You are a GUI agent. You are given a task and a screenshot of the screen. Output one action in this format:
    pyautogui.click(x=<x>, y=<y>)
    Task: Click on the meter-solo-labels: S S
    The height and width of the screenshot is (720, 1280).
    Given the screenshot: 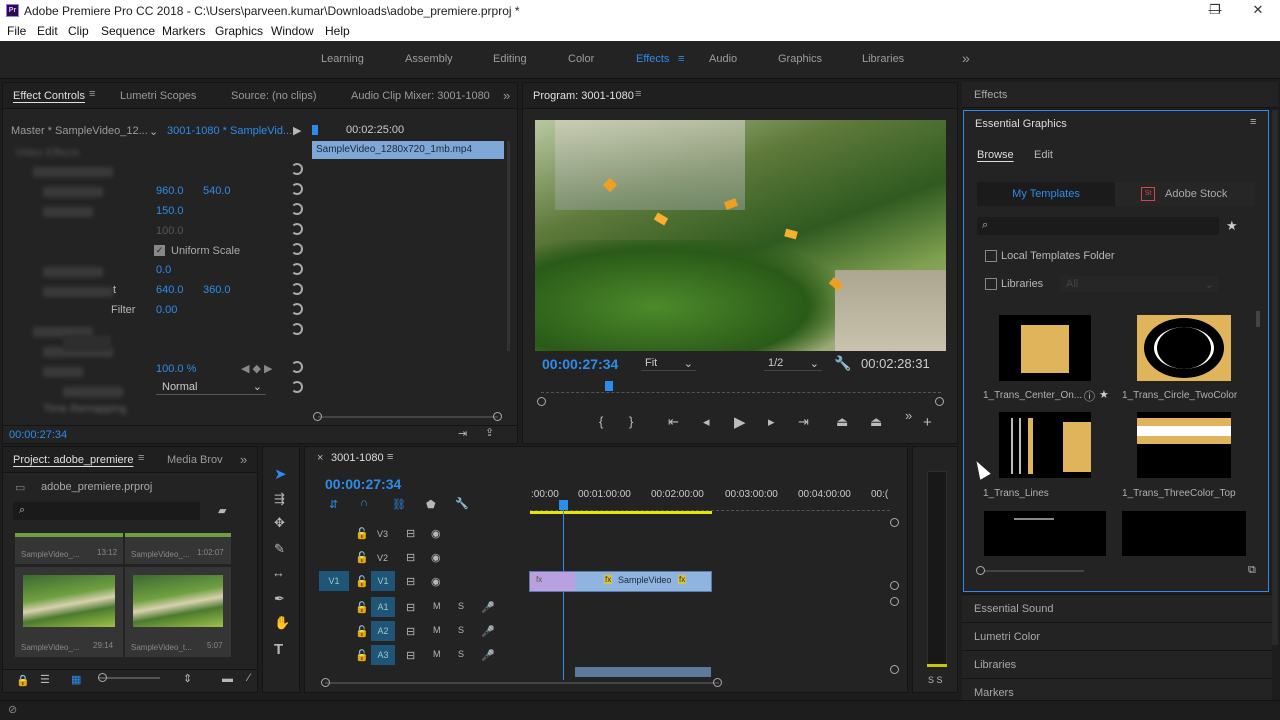 What is the action you would take?
    pyautogui.click(x=935, y=680)
    